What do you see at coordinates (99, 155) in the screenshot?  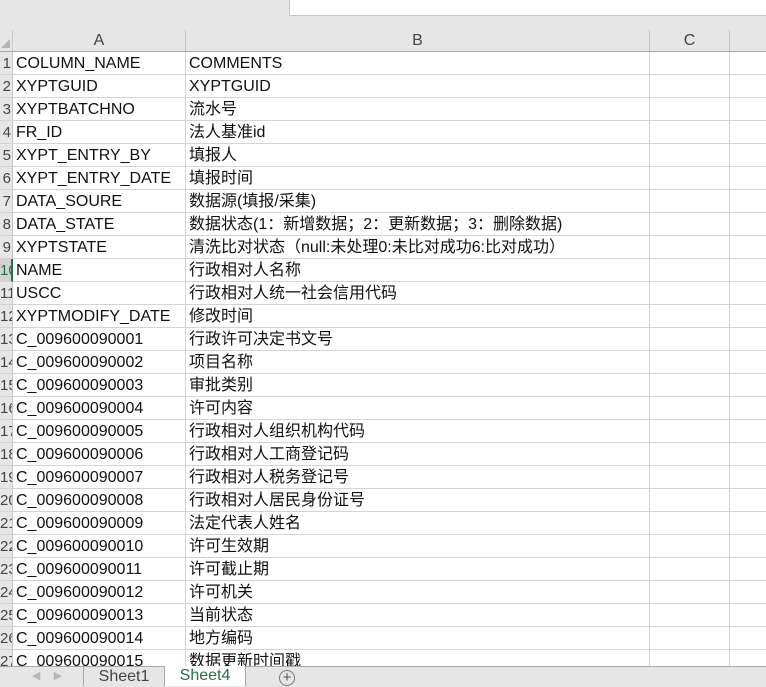 I see `cell-column-a: XYPT_ENTRY_BY` at bounding box center [99, 155].